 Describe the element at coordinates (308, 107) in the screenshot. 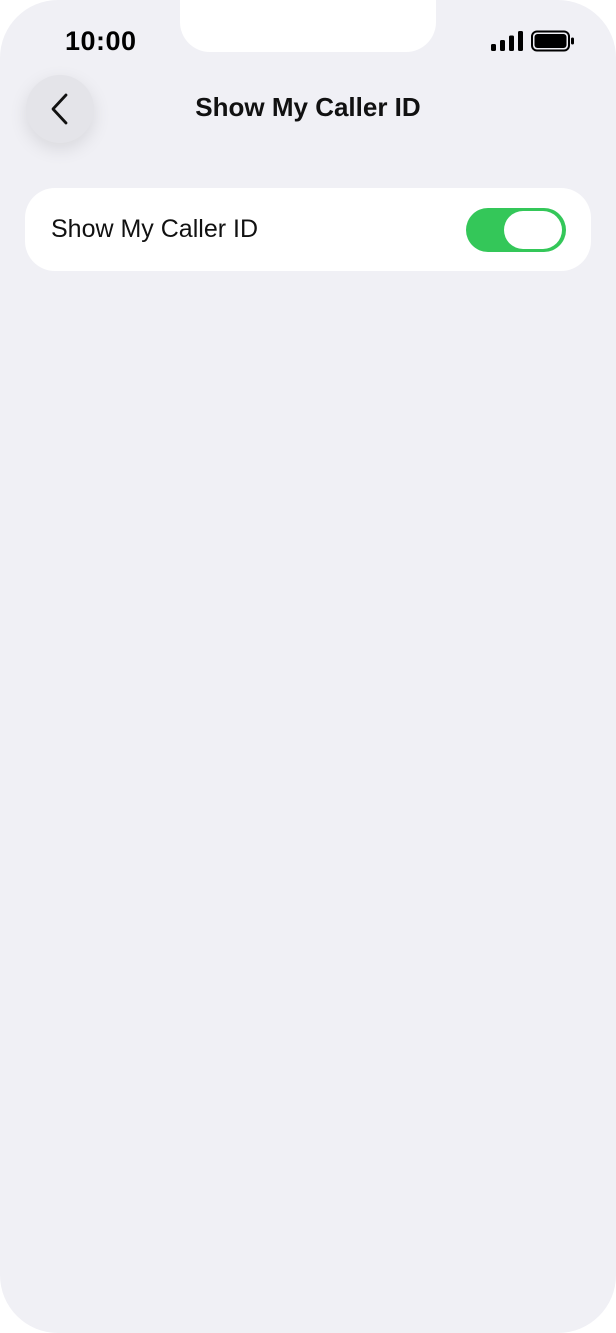

I see `page-title: Show My Caller ID` at that location.